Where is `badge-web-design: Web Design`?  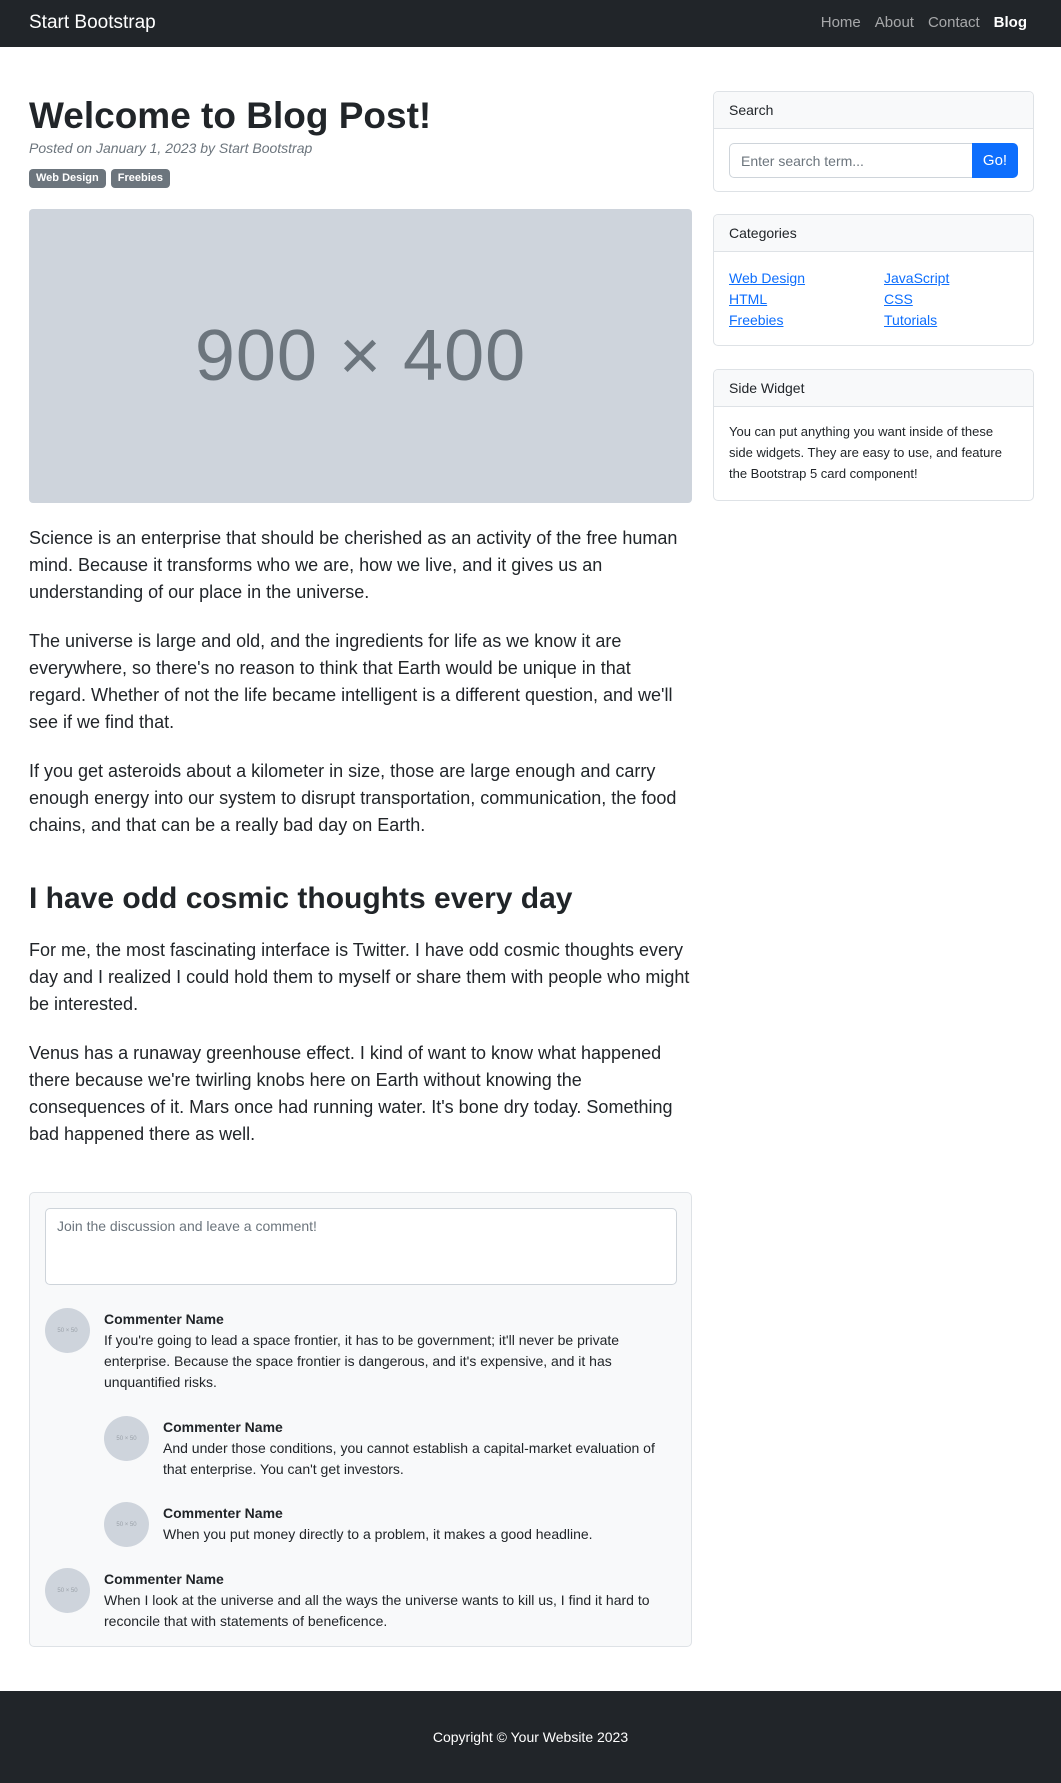
badge-web-design: Web Design is located at coordinates (67, 178).